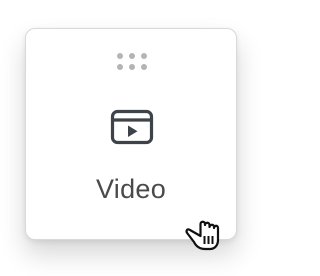 The width and height of the screenshot is (320, 276). What do you see at coordinates (202, 235) in the screenshot?
I see `grab-hand-cursor-icon` at bounding box center [202, 235].